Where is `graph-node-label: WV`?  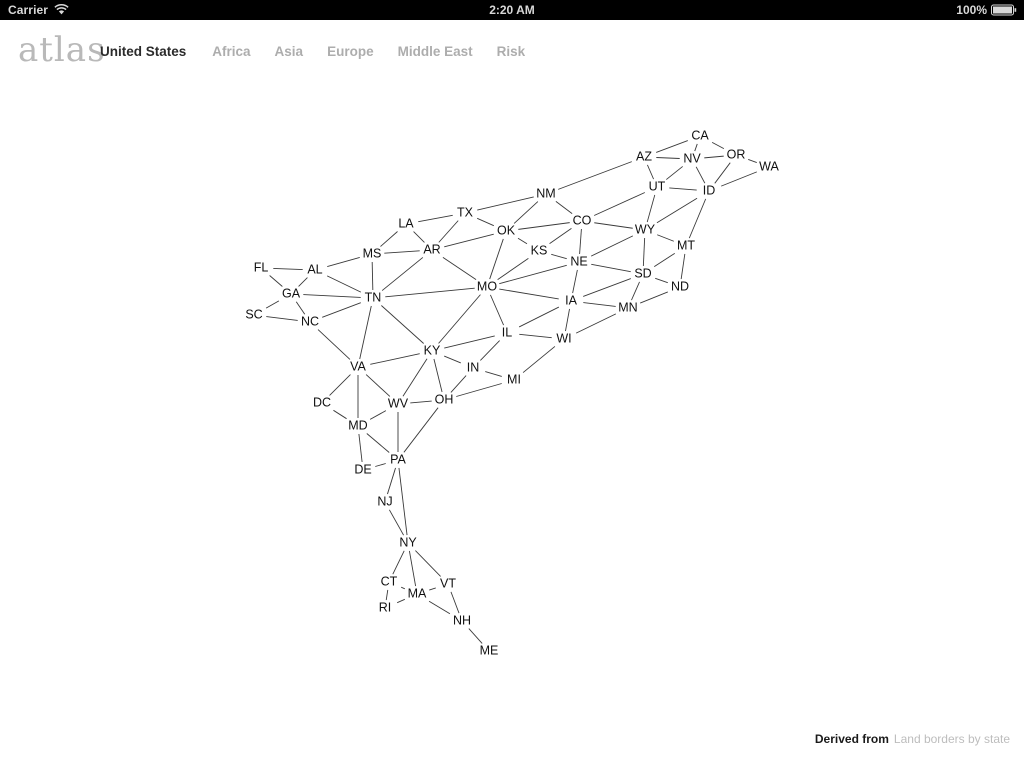
graph-node-label: WV is located at coordinates (398, 403).